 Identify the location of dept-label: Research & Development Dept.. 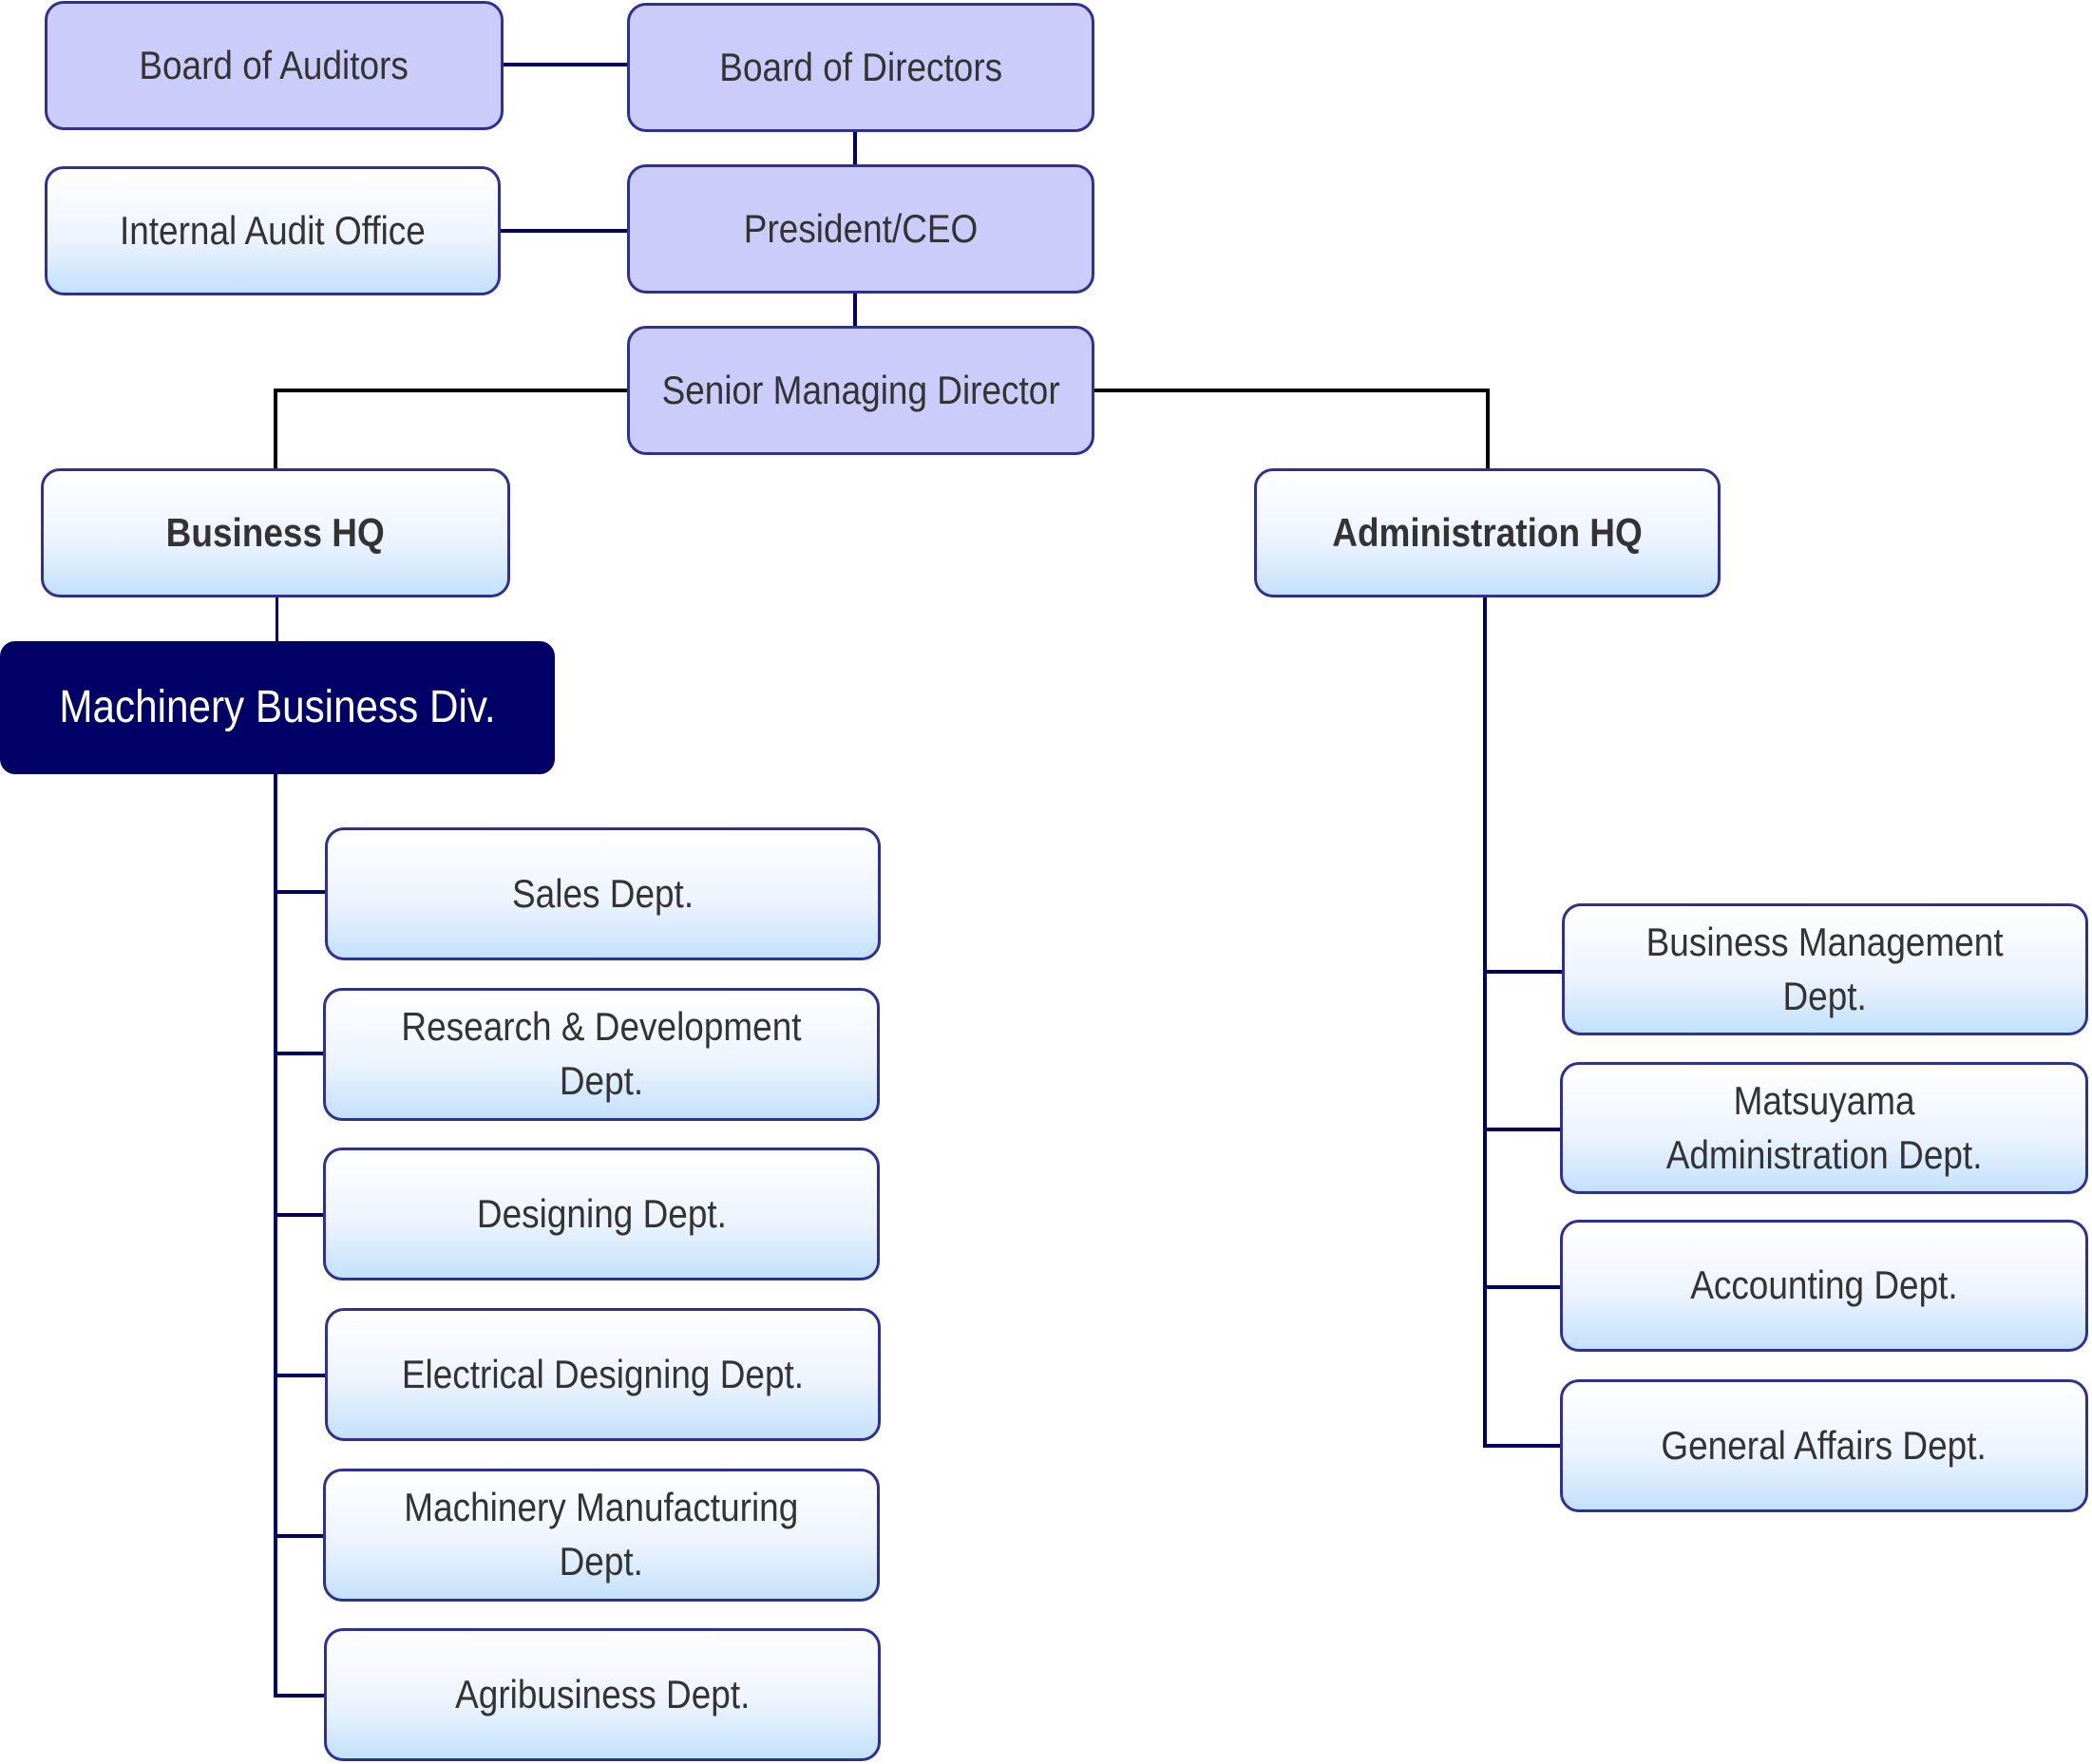
(601, 1053).